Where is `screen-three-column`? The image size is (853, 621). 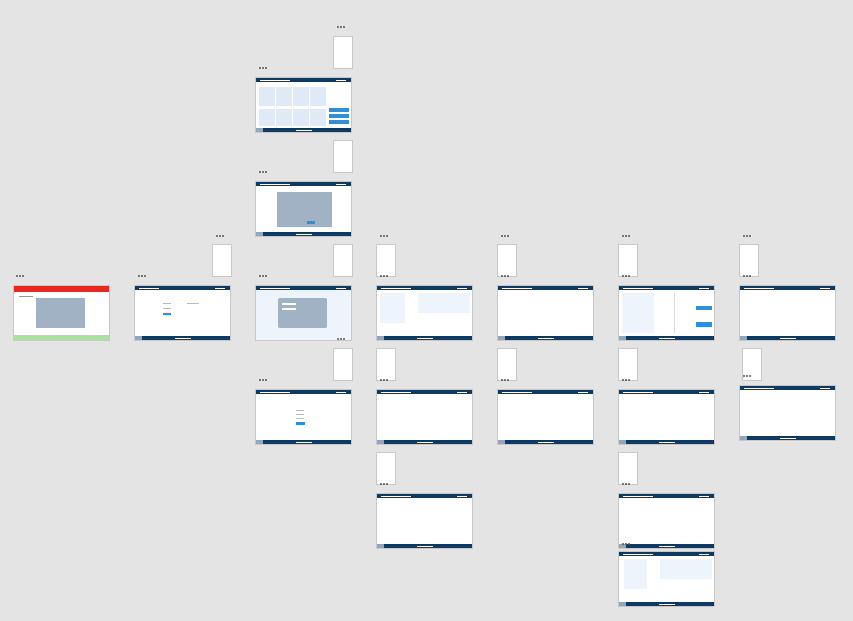
screen-three-column is located at coordinates (666, 313).